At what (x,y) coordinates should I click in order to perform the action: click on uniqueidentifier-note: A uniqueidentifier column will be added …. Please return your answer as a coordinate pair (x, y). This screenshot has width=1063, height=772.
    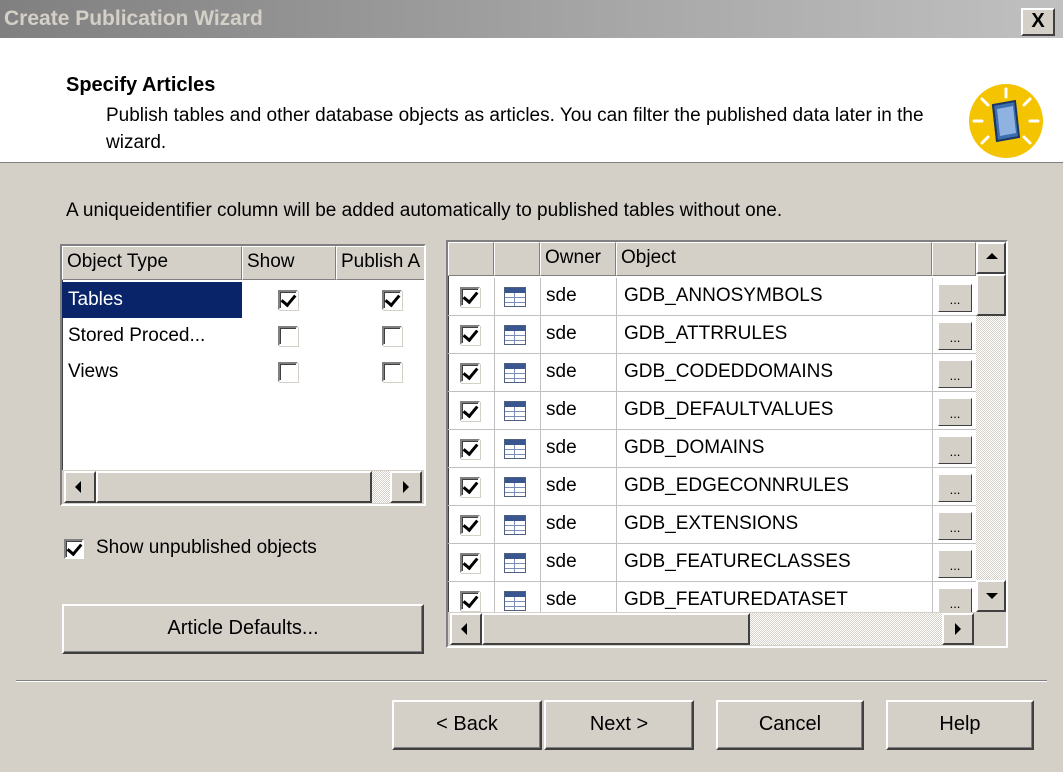
    Looking at the image, I should click on (424, 210).